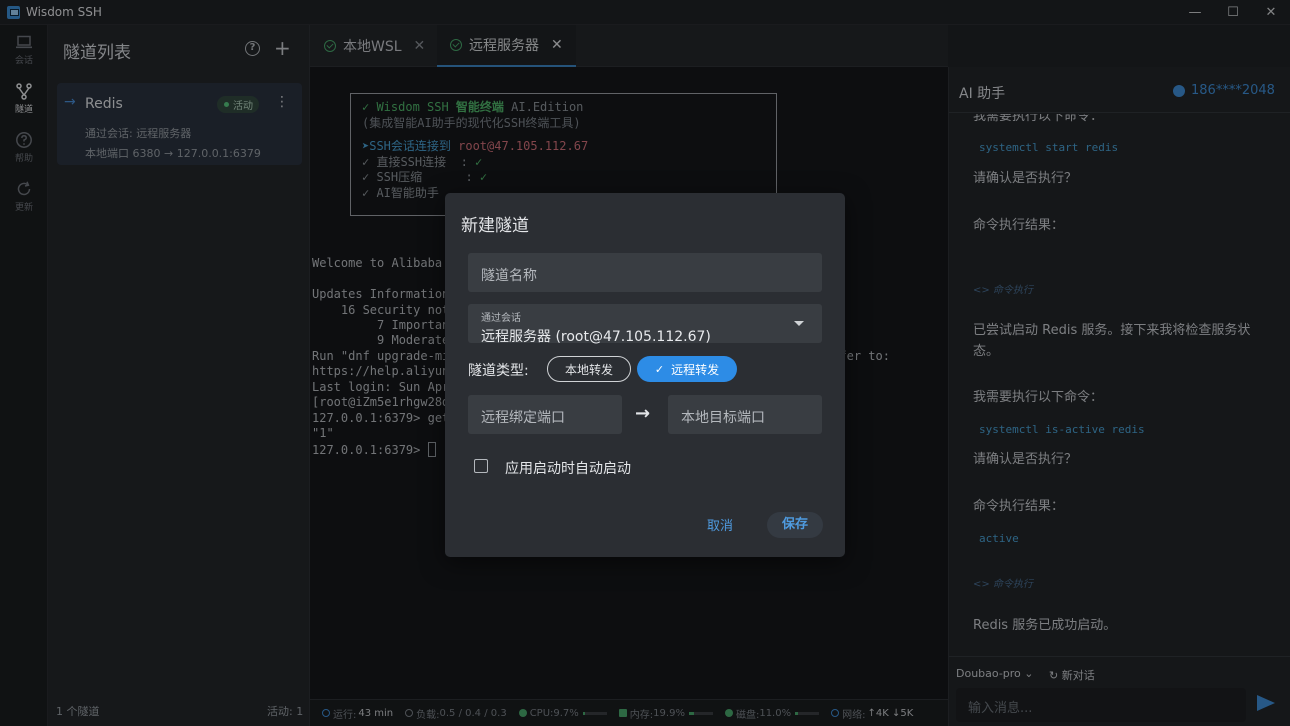  I want to click on dialog-title: 新建隧道, so click(495, 226).